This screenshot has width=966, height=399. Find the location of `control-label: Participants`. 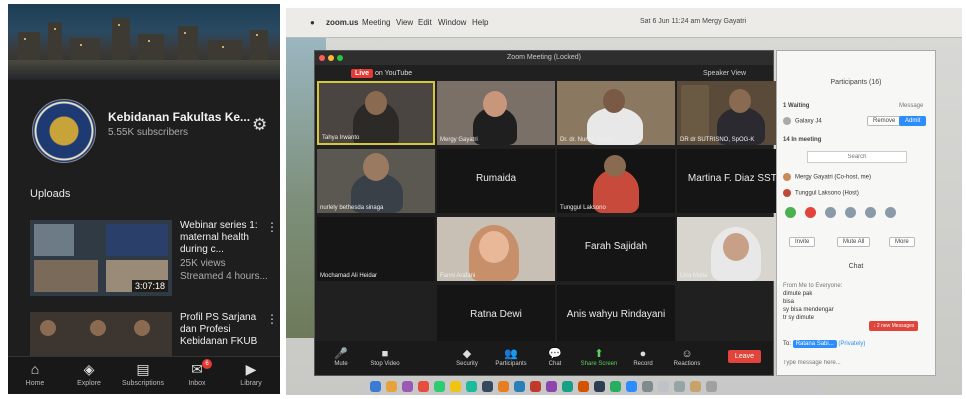

control-label: Participants is located at coordinates (511, 364).